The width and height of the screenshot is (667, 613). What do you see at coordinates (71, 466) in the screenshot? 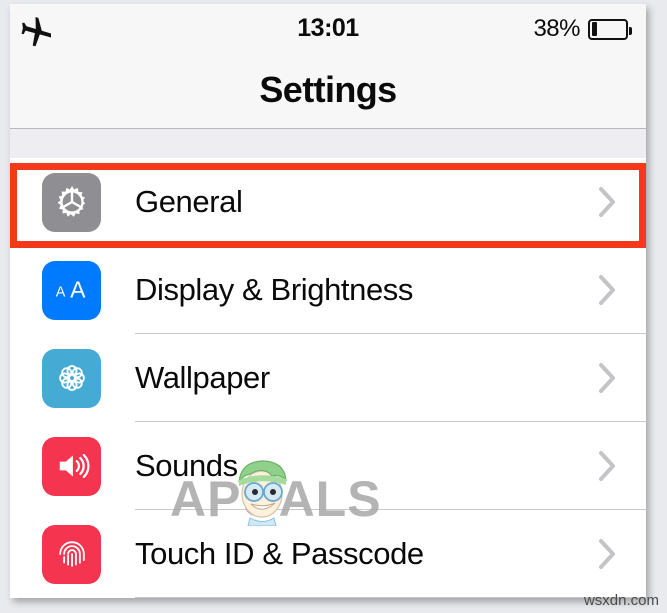
I see `speaker-volume-icon` at bounding box center [71, 466].